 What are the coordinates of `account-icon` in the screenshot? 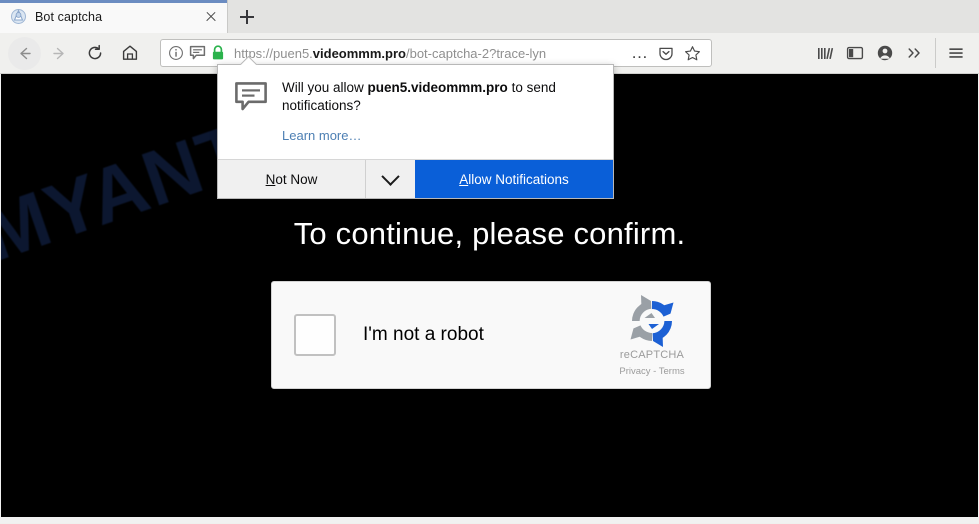 It's located at (885, 53).